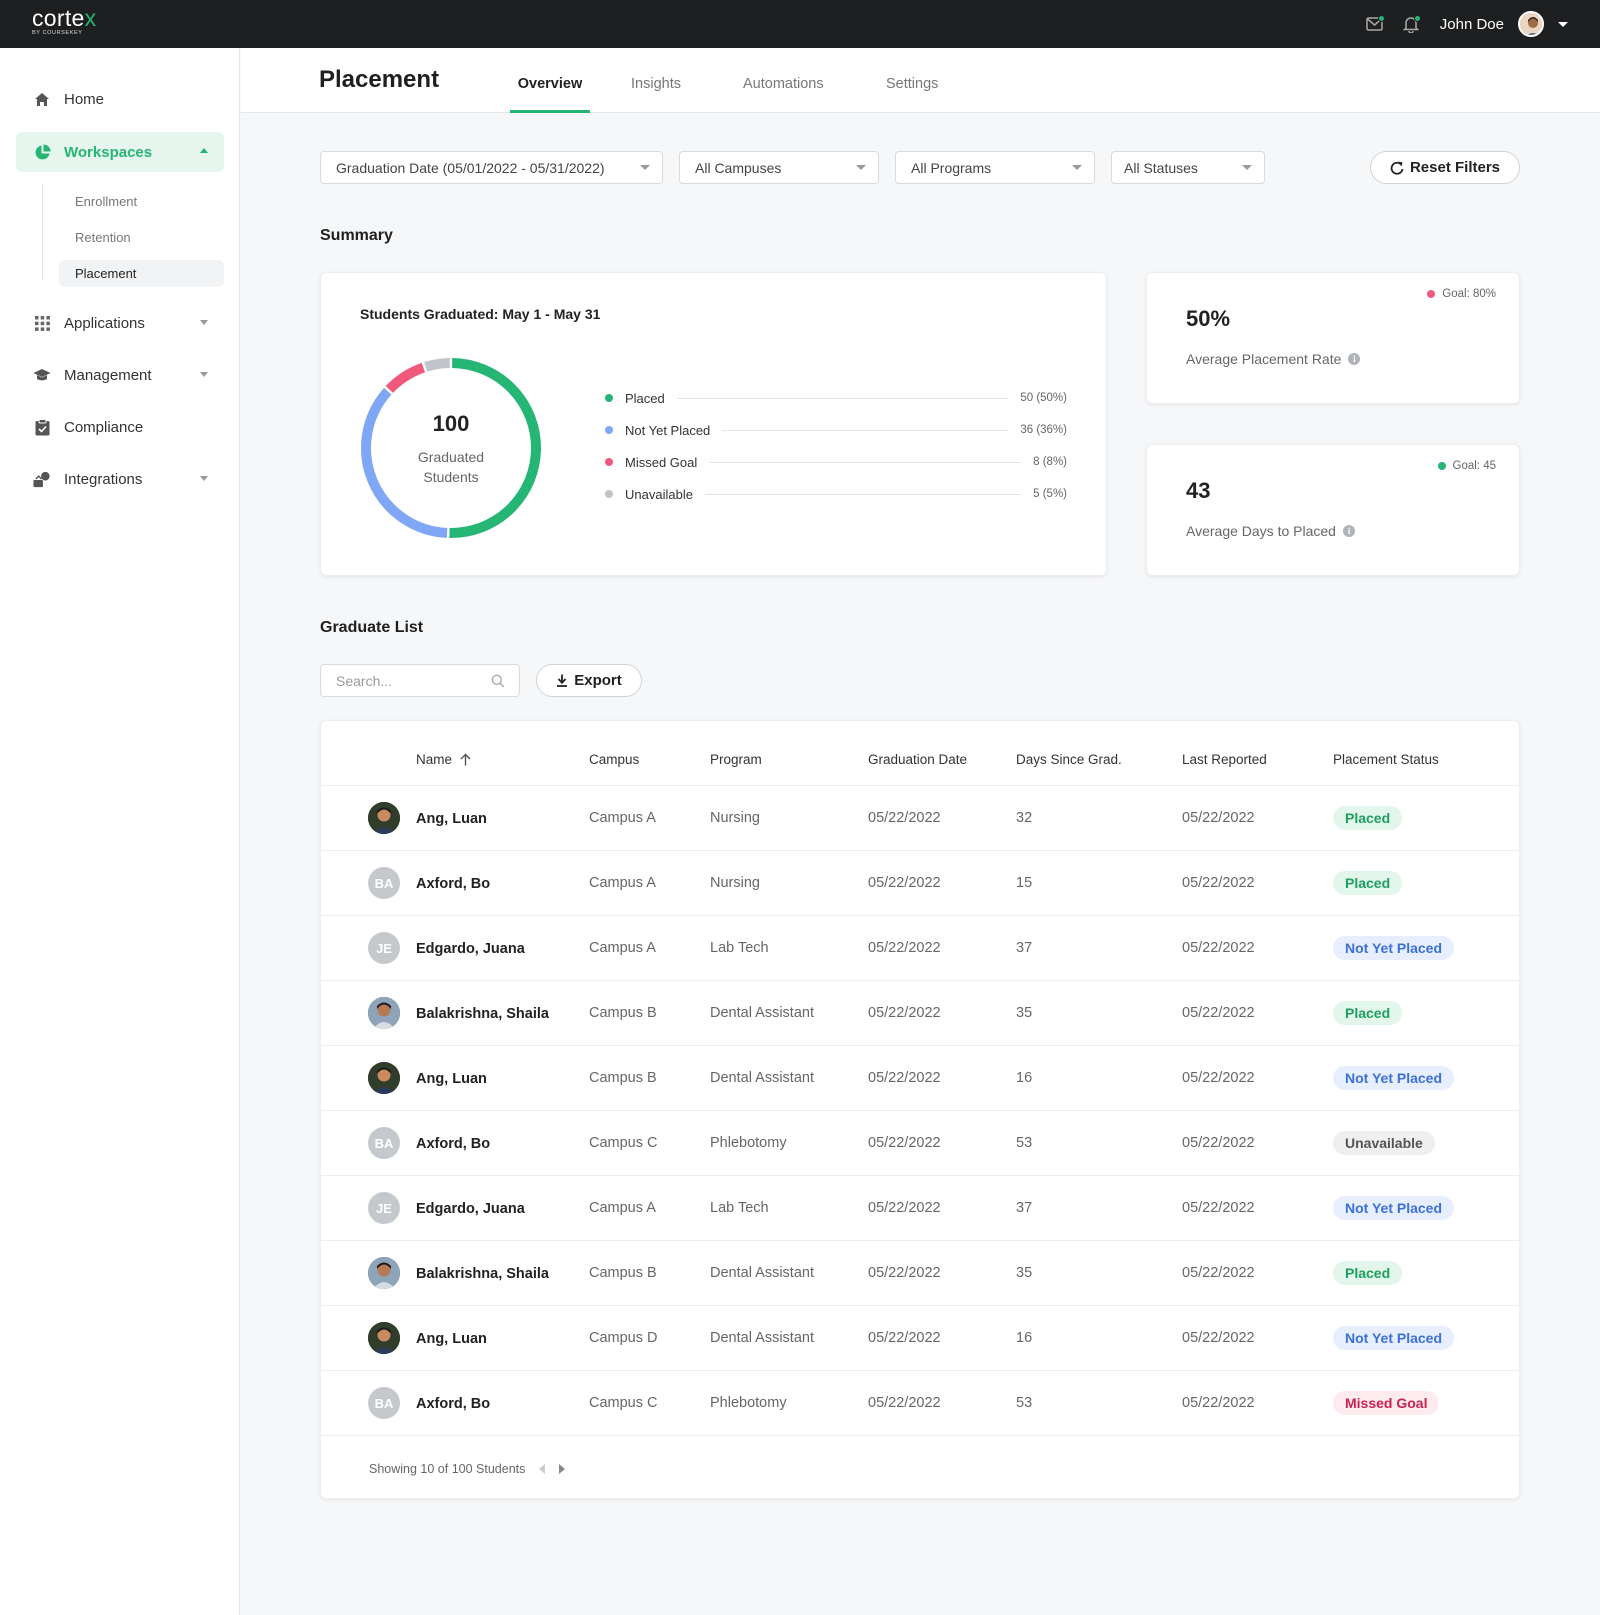 This screenshot has width=1600, height=1615. I want to click on user-name: John Doe, so click(1472, 24).